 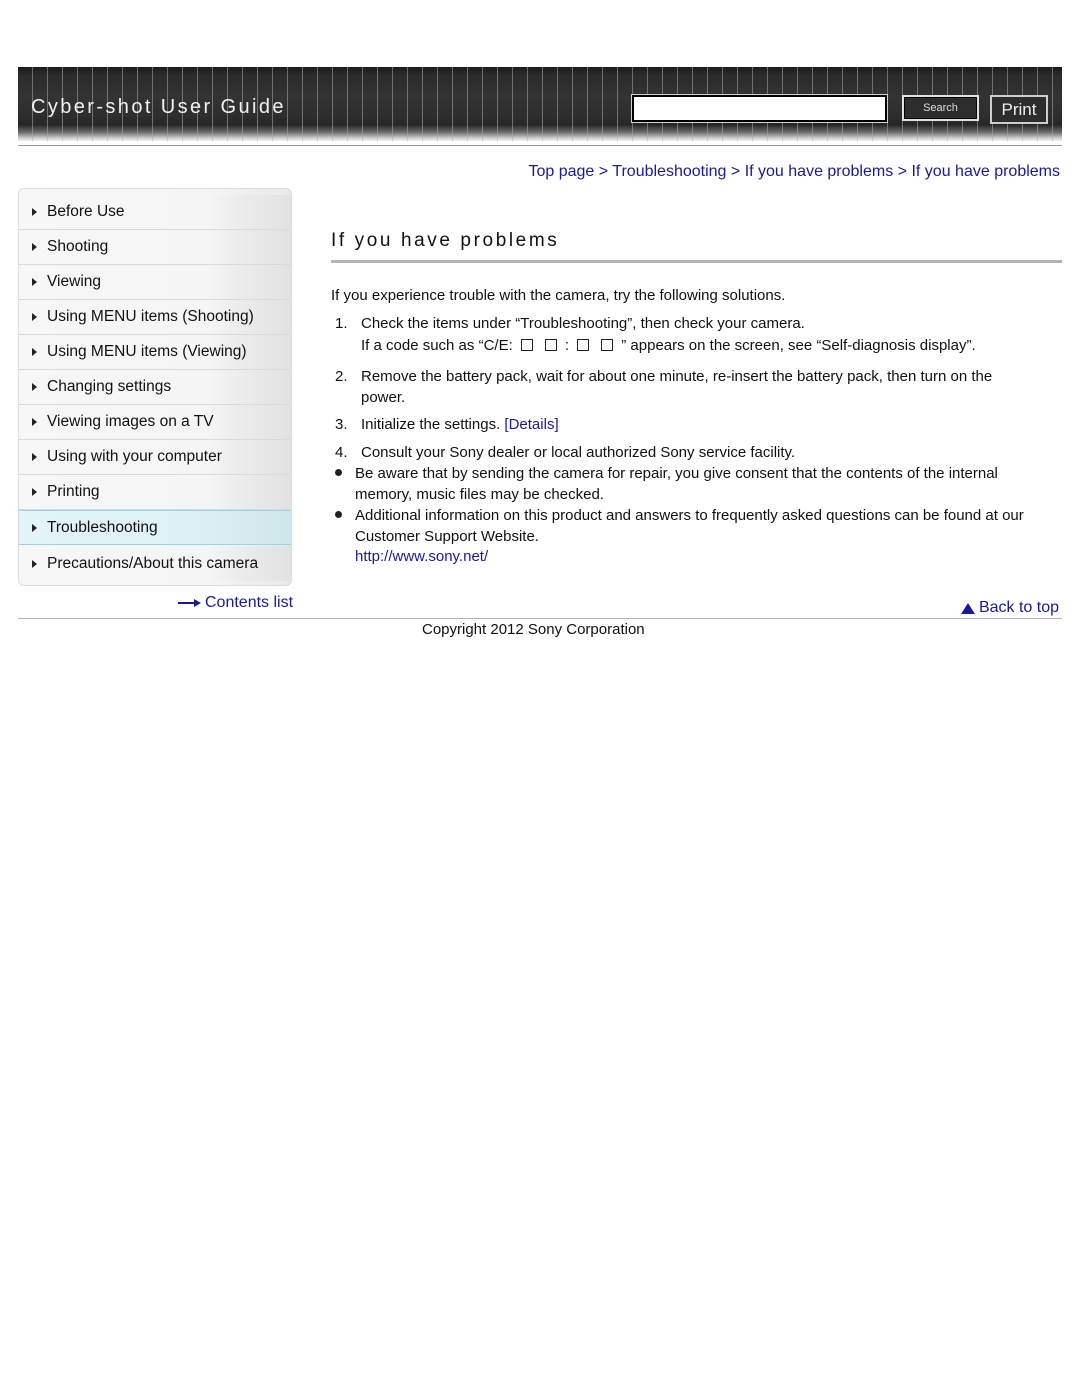 I want to click on back-to-top-link: Back to top, so click(x=1009, y=608).